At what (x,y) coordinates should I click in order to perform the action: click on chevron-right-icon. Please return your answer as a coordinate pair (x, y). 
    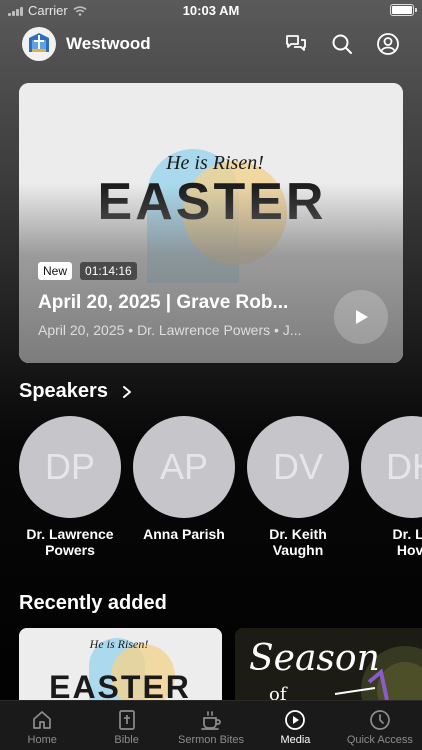
    Looking at the image, I should click on (126, 391).